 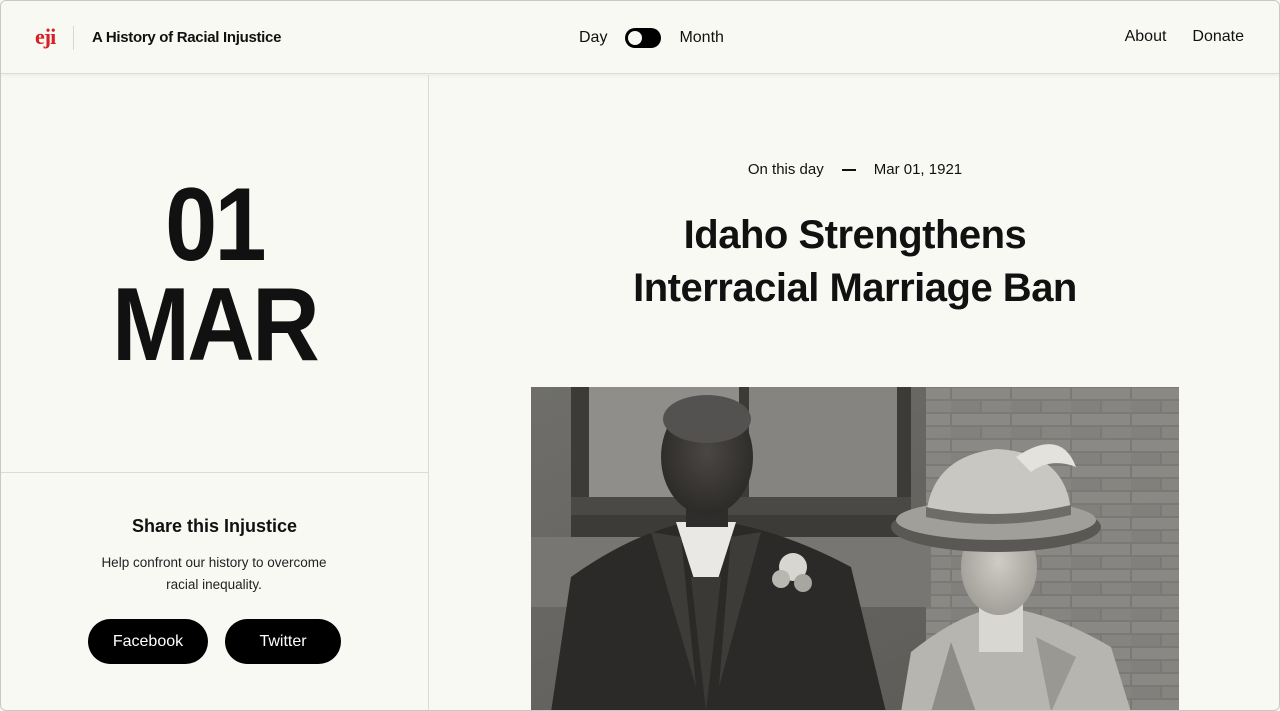 What do you see at coordinates (701, 38) in the screenshot?
I see `toggle-label-month: Month` at bounding box center [701, 38].